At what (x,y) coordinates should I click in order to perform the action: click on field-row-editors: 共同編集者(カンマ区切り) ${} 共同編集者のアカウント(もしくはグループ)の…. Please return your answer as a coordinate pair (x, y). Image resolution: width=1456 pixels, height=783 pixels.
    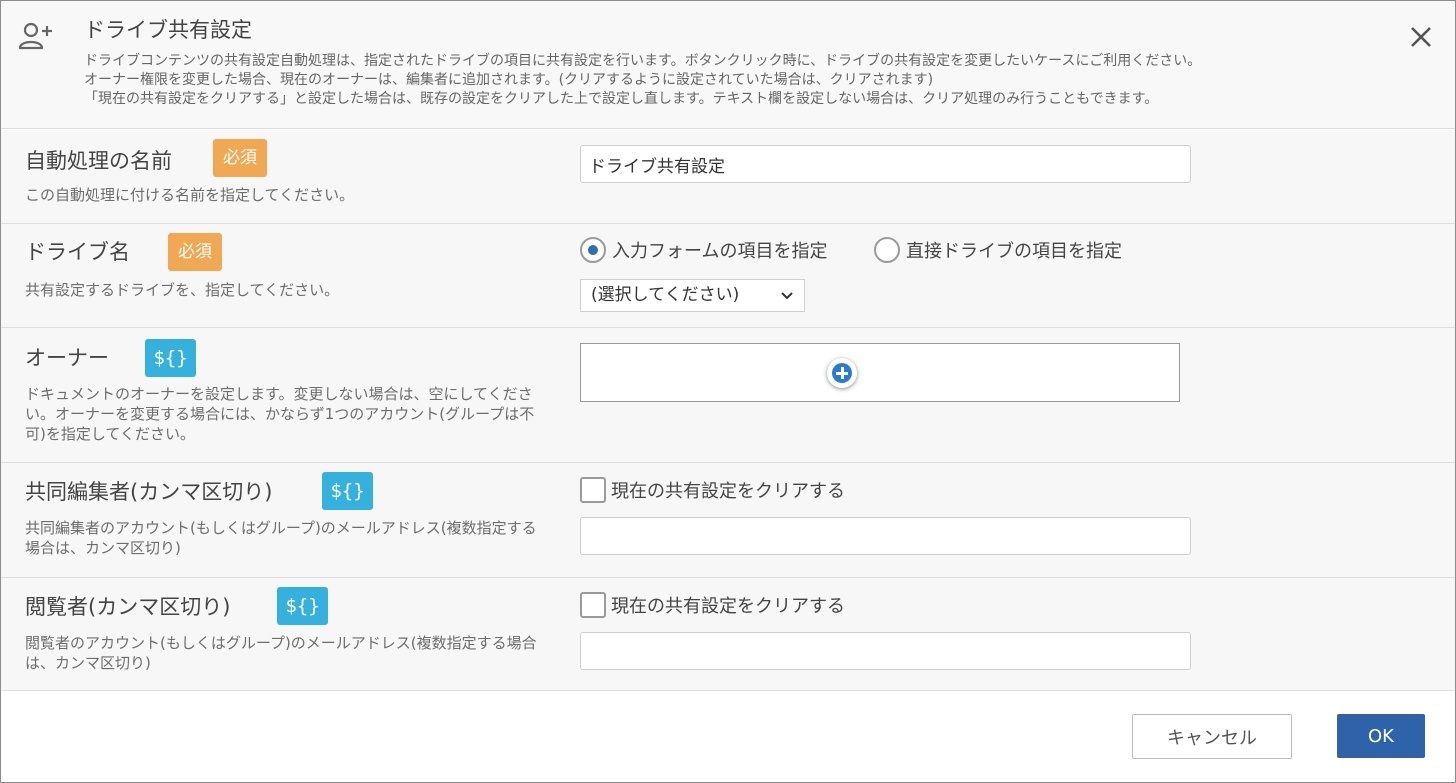
    Looking at the image, I should click on (728, 520).